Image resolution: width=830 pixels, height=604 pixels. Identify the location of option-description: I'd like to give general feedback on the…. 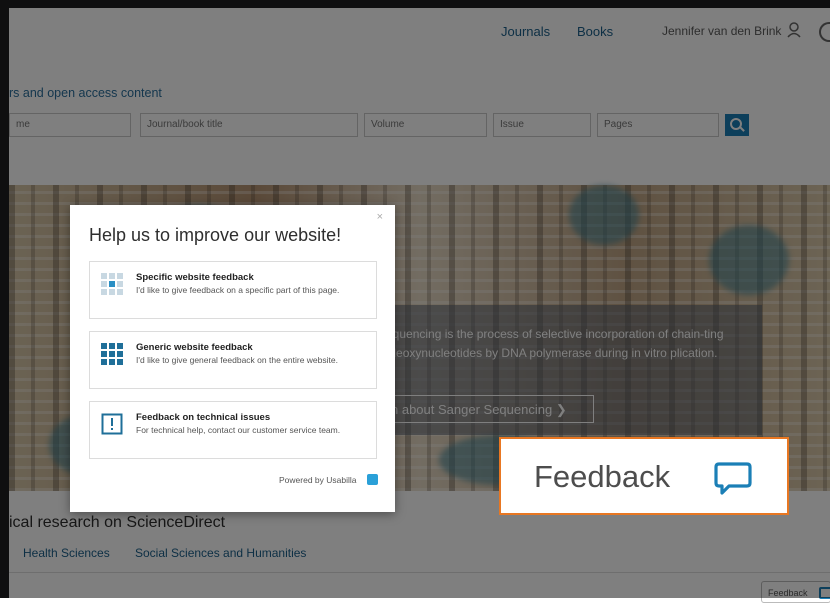
(237, 360).